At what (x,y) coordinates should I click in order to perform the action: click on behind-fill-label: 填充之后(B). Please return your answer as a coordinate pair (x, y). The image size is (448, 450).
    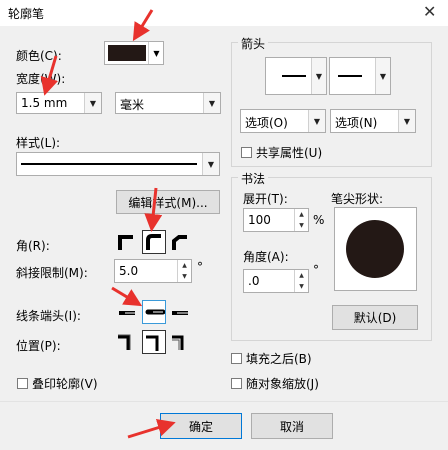
    Looking at the image, I should click on (279, 359).